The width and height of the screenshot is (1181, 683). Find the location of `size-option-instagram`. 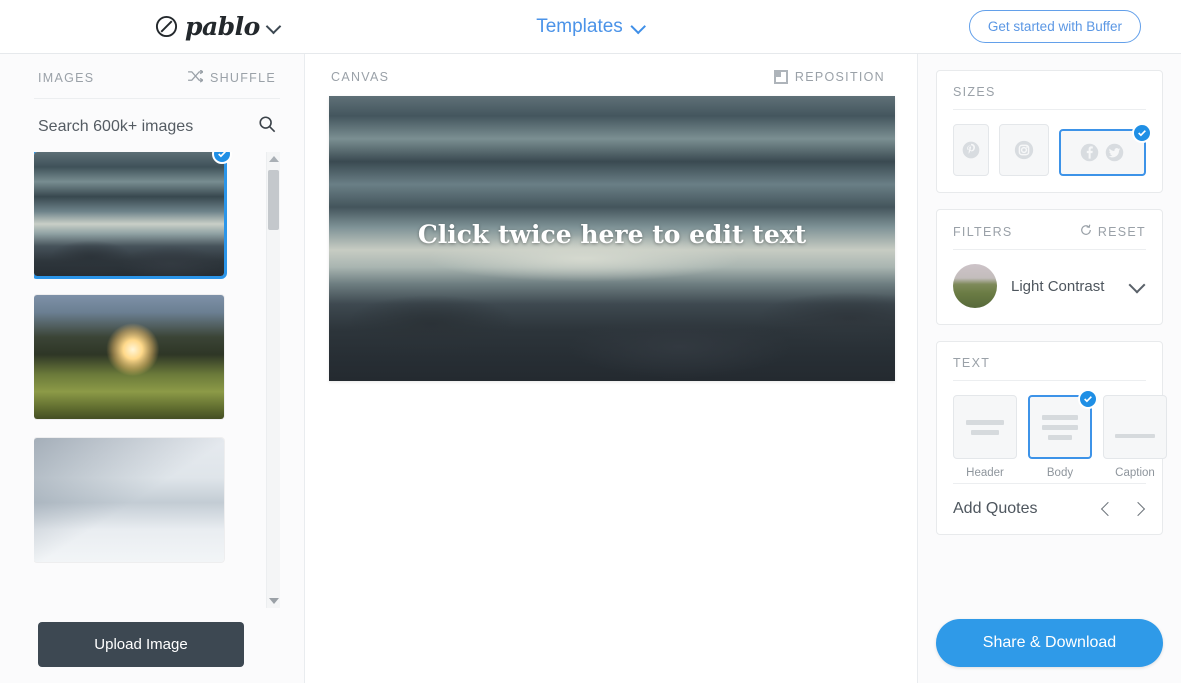

size-option-instagram is located at coordinates (1024, 150).